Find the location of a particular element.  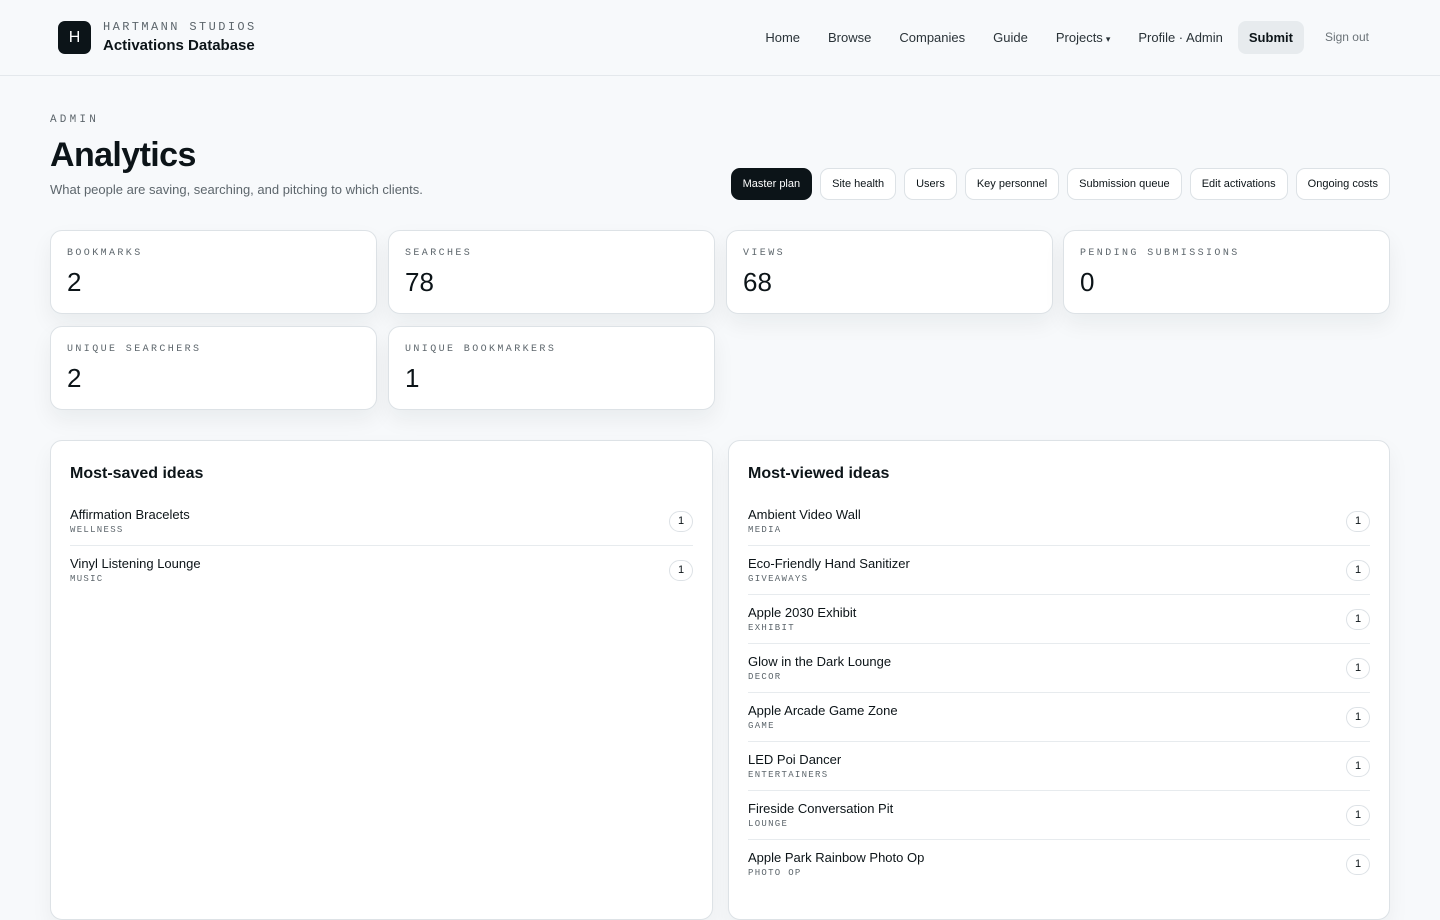

stat-label: PENDING SUBMISSIONS is located at coordinates (1160, 253).